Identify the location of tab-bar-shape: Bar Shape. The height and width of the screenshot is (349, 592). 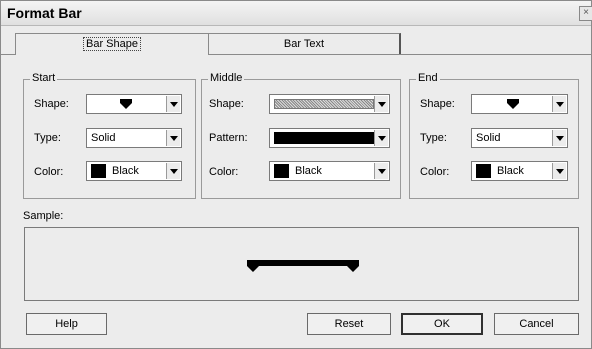
(112, 44).